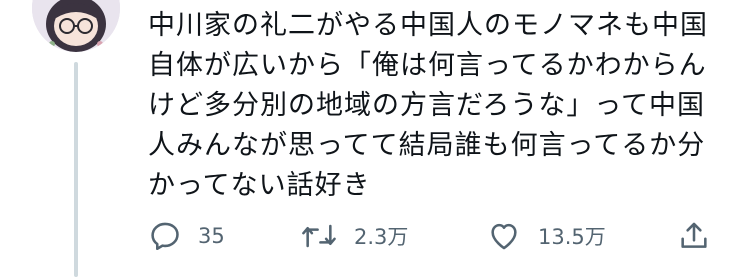 The image size is (750, 277). What do you see at coordinates (427, 65) in the screenshot?
I see `tweet-text-line: 自体が広いから「俺は何言ってるかわからん` at bounding box center [427, 65].